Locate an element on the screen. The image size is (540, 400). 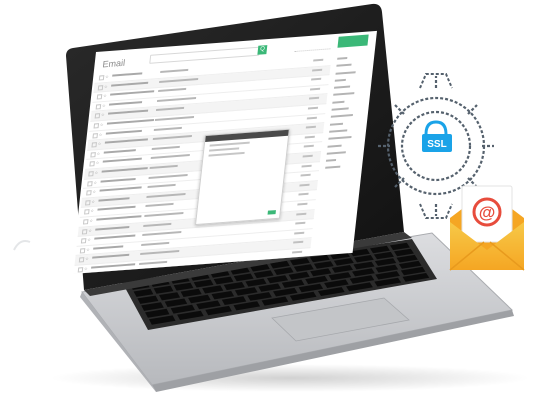
compose-popup is located at coordinates (242, 177).